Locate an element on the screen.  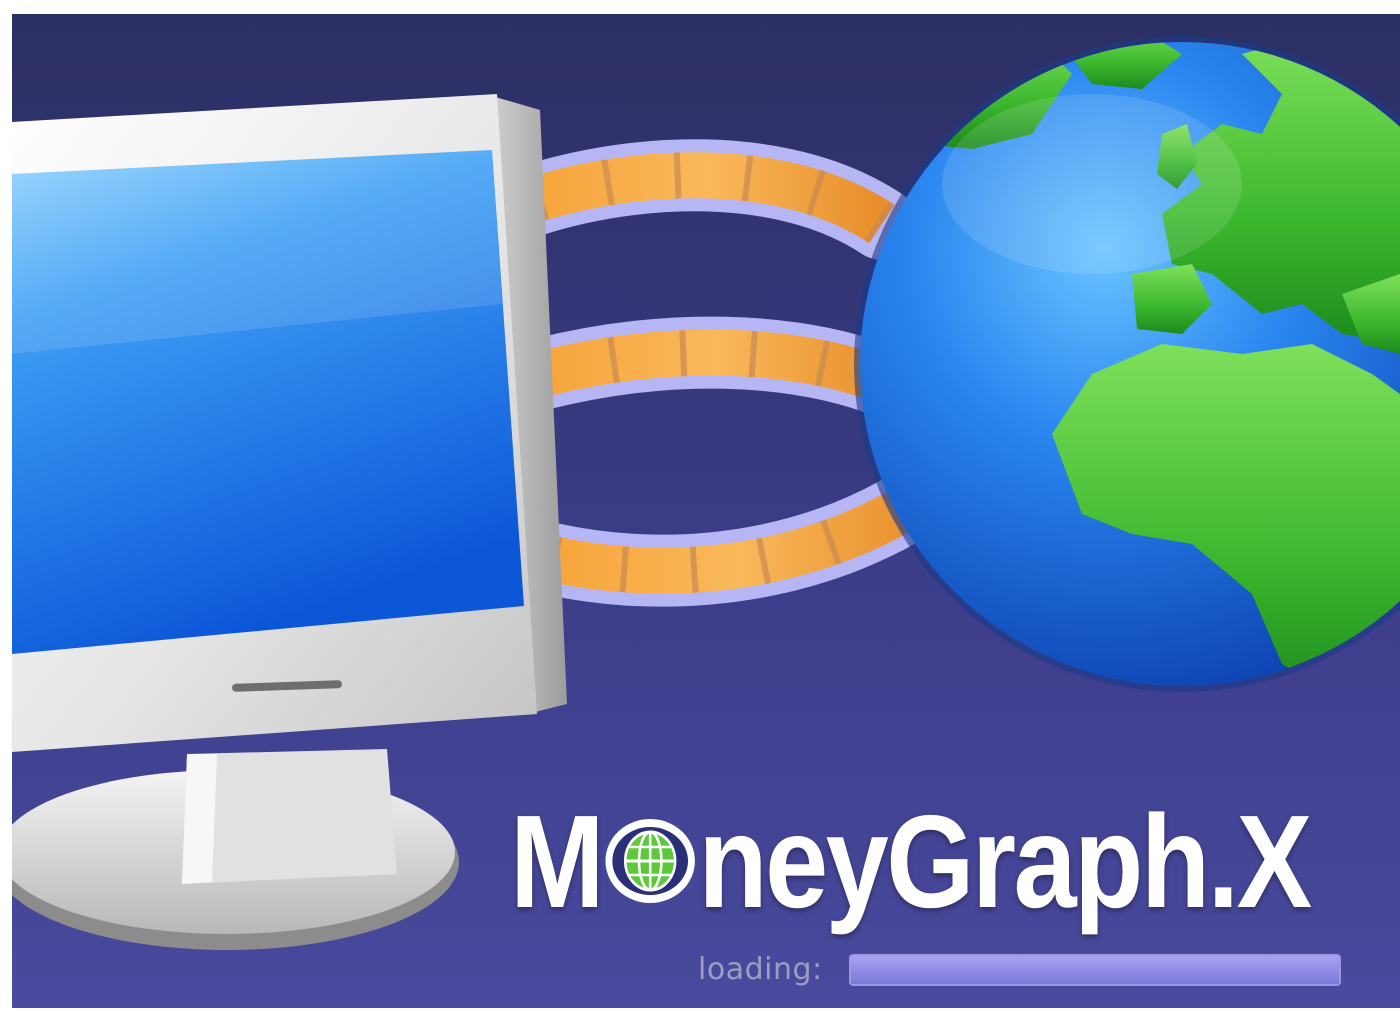
progress-bar is located at coordinates (1094, 969).